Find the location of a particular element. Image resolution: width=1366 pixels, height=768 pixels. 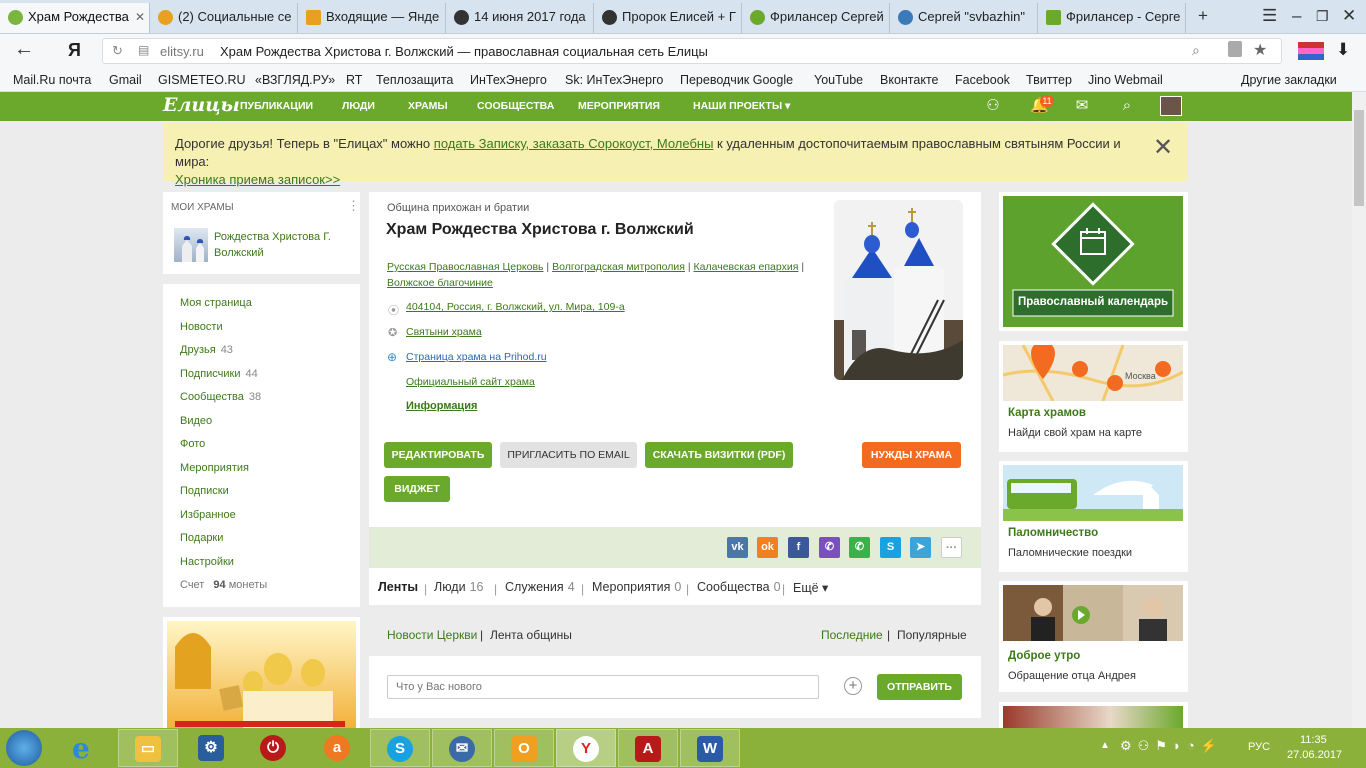

close-window-icon: ✕ is located at coordinates (1349, 16).